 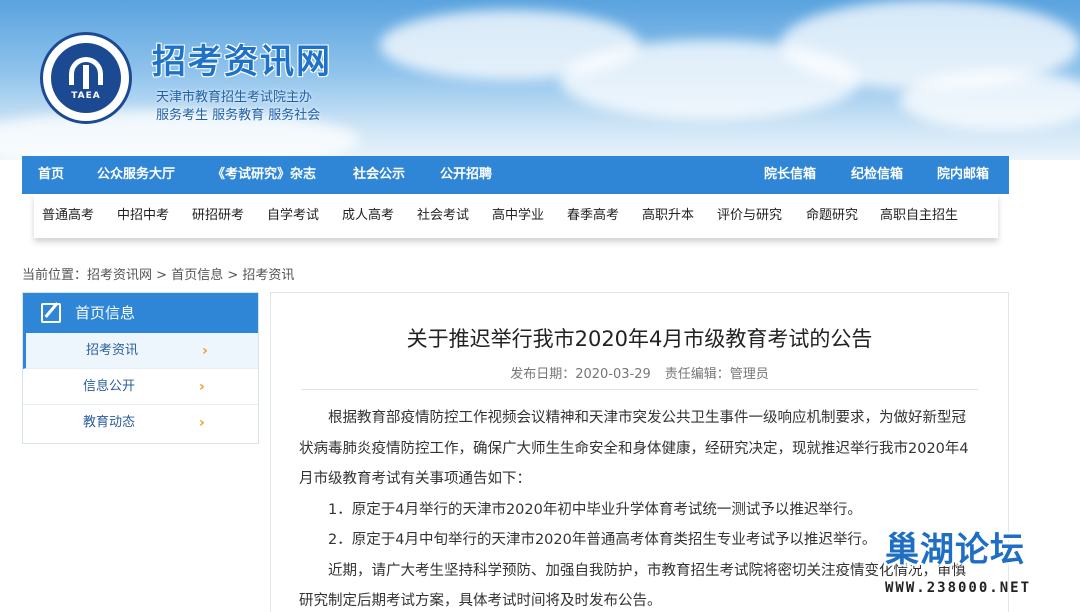 What do you see at coordinates (140, 423) in the screenshot?
I see `sidebar-item-education-news: 教育动态 ›` at bounding box center [140, 423].